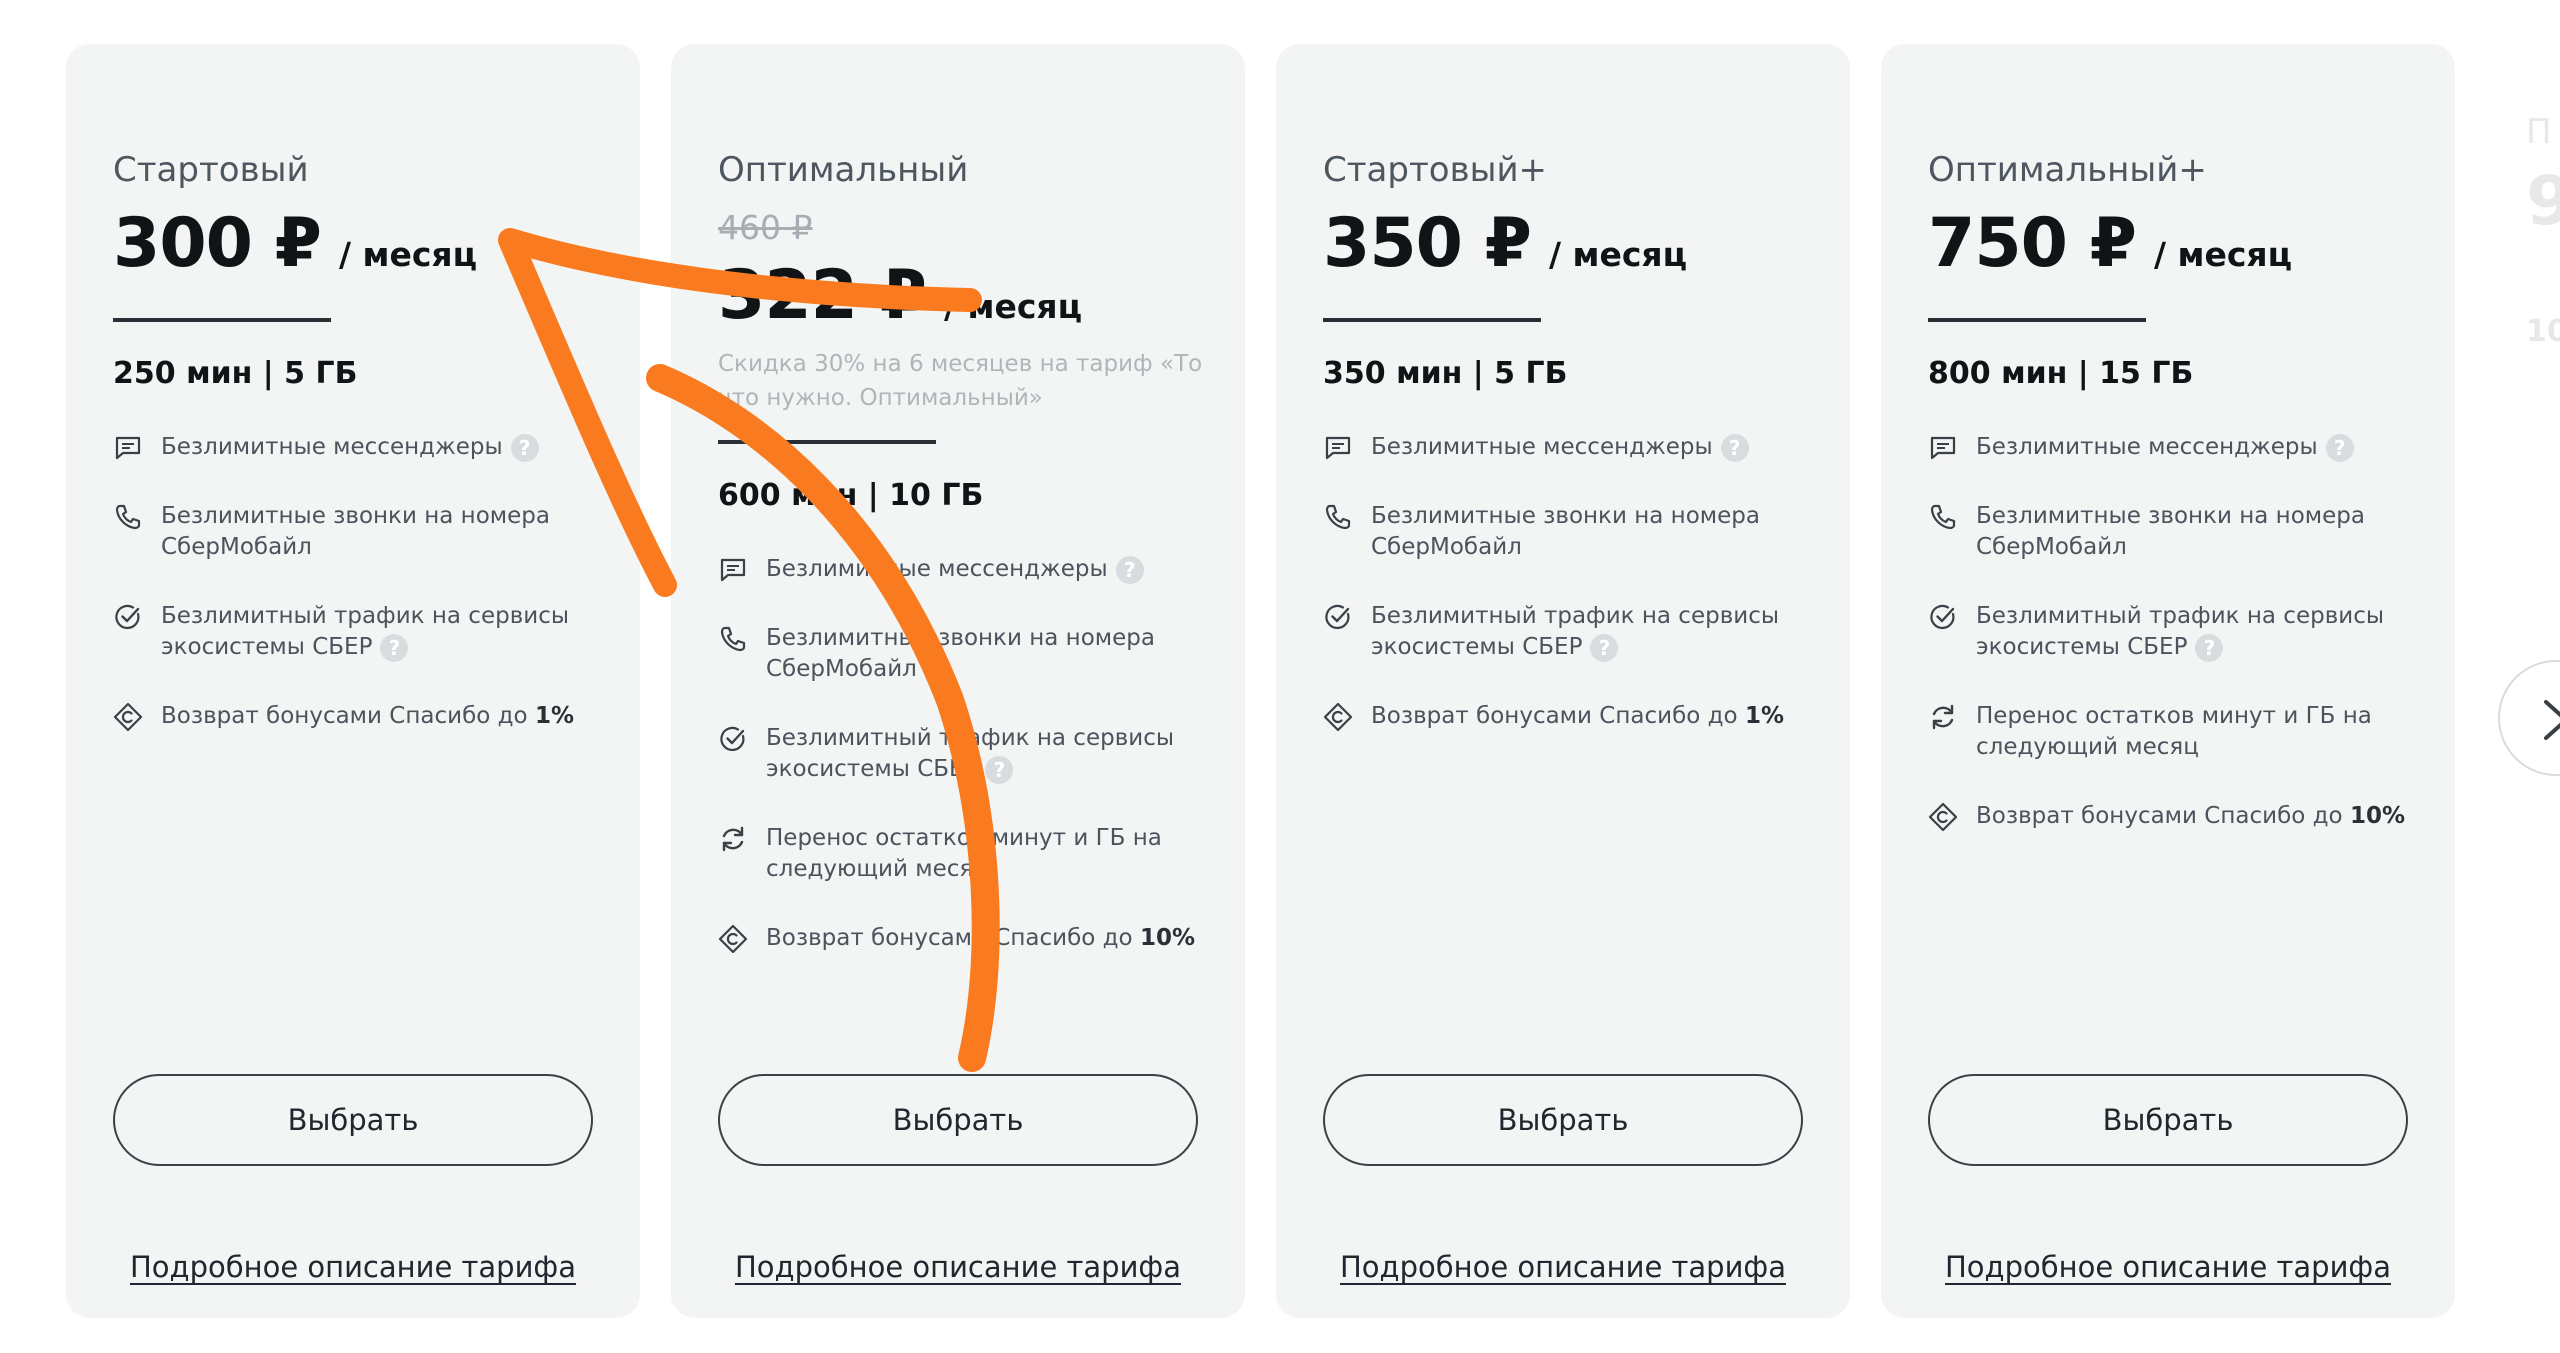  I want to click on feature-item: Возврат бонусами Спасибо до 1%, so click(1568, 716).